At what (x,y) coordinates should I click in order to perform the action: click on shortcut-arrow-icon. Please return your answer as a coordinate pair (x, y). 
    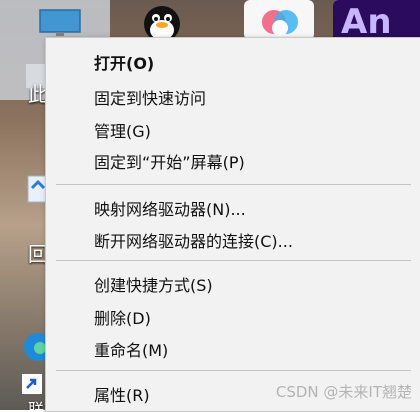
    Looking at the image, I should click on (32, 384).